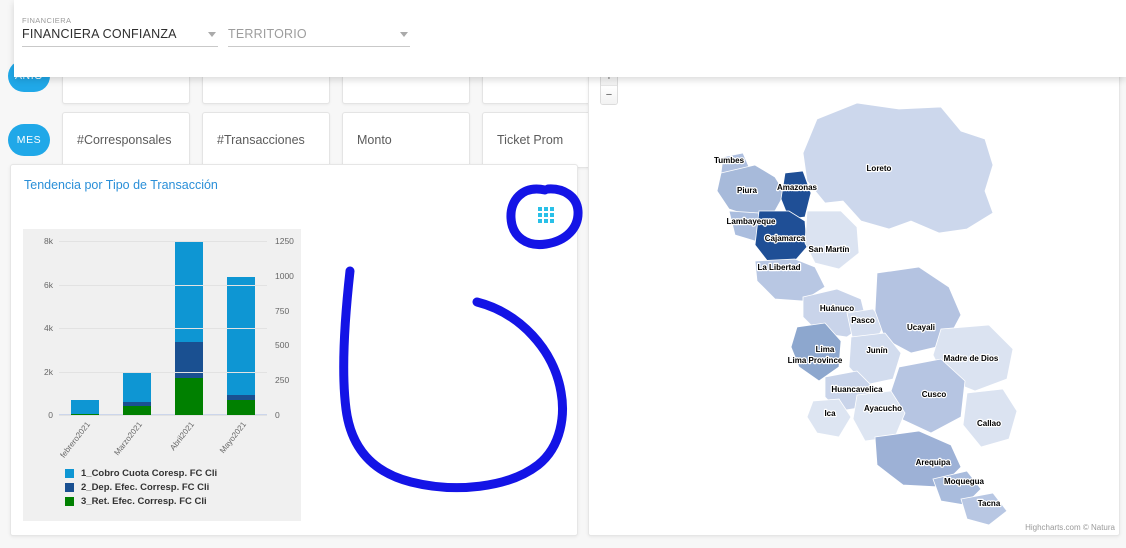 The height and width of the screenshot is (548, 1126). What do you see at coordinates (75, 440) in the screenshot?
I see `chart-xtick: febrero2021` at bounding box center [75, 440].